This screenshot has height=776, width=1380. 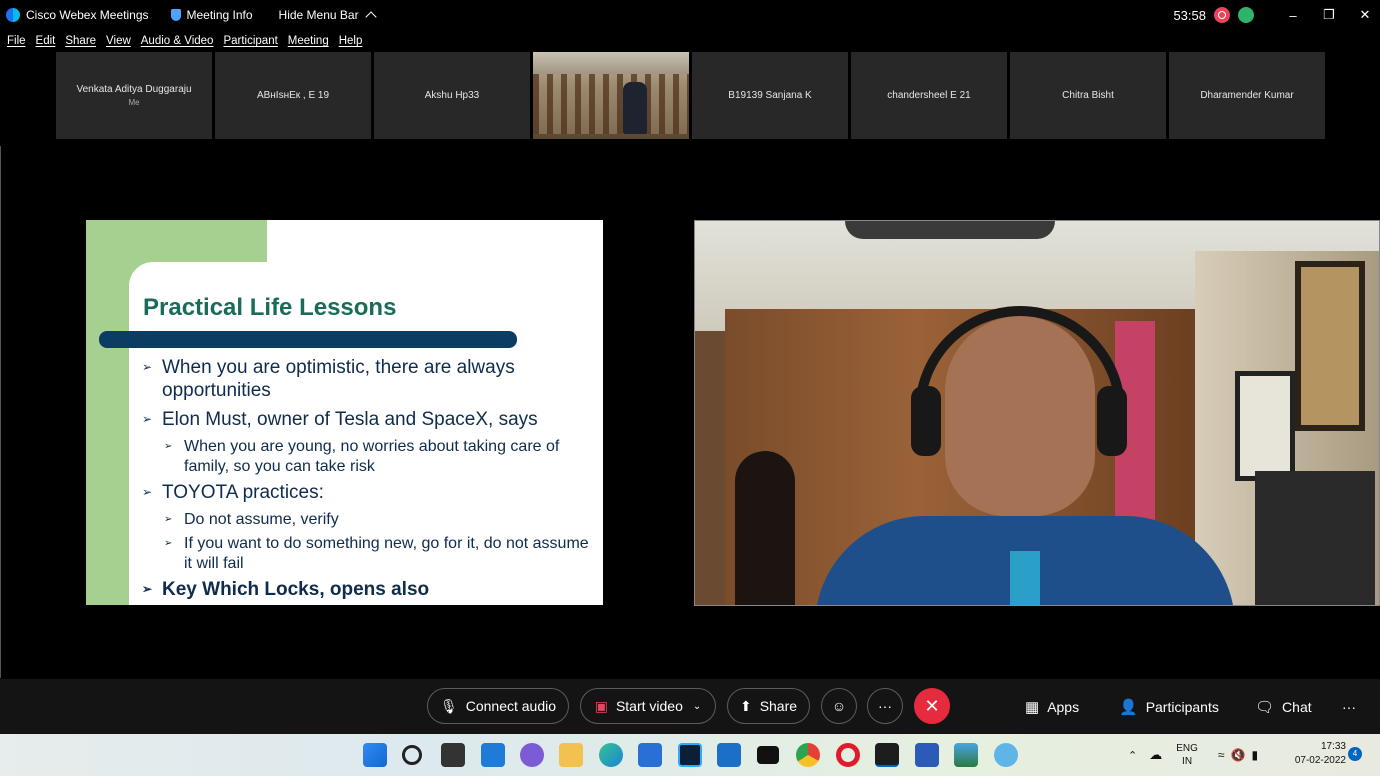 I want to click on edge-browser-icon, so click(x=611, y=755).